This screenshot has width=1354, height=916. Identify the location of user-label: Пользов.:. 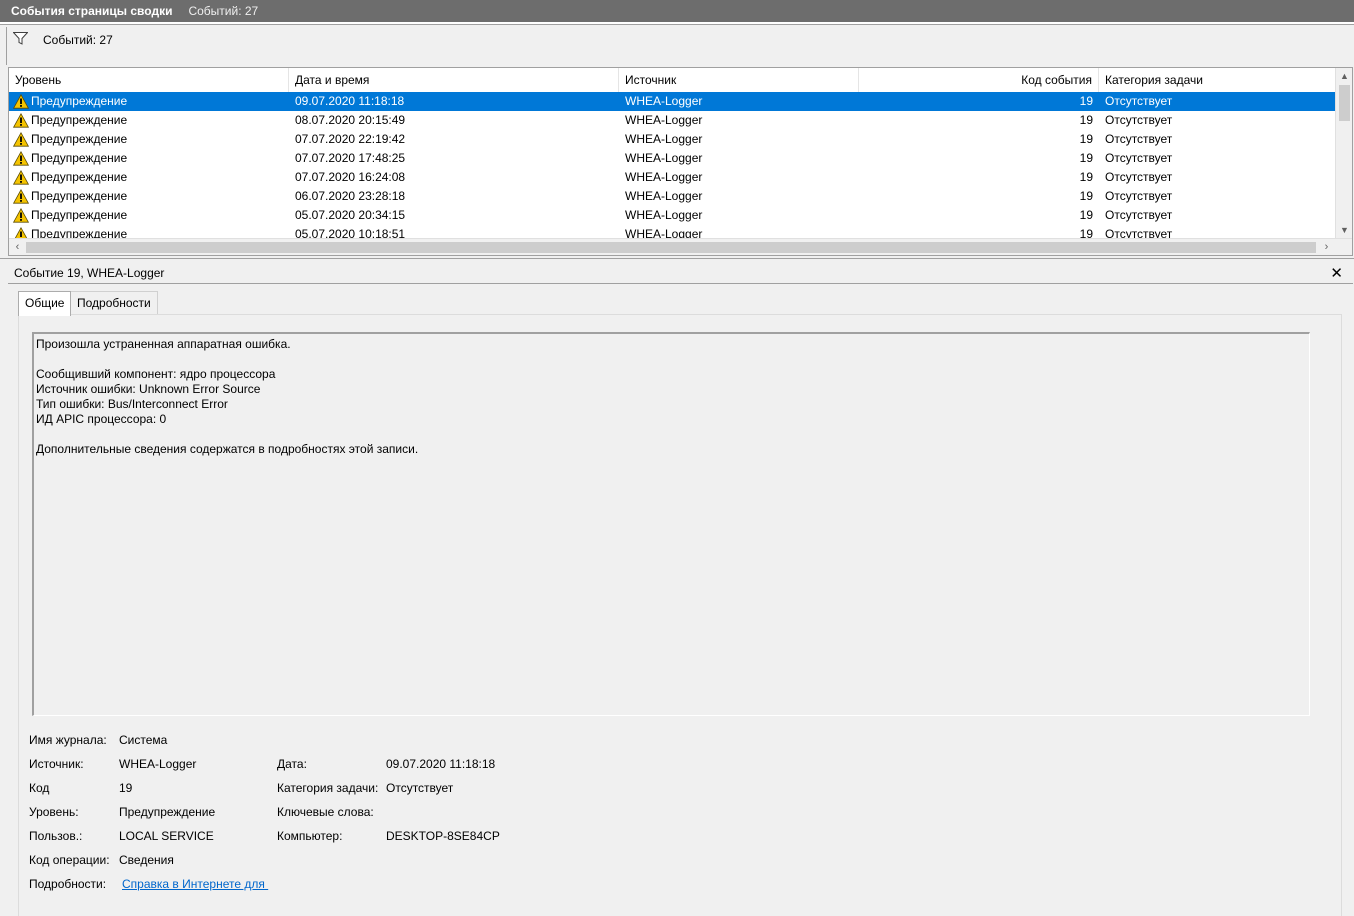
(56, 836).